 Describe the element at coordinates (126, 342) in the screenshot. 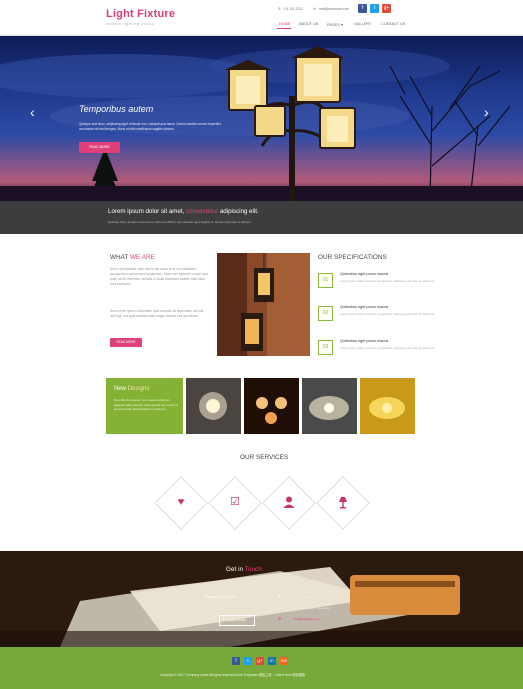

I see `about-read-more-button: READ MORE` at that location.